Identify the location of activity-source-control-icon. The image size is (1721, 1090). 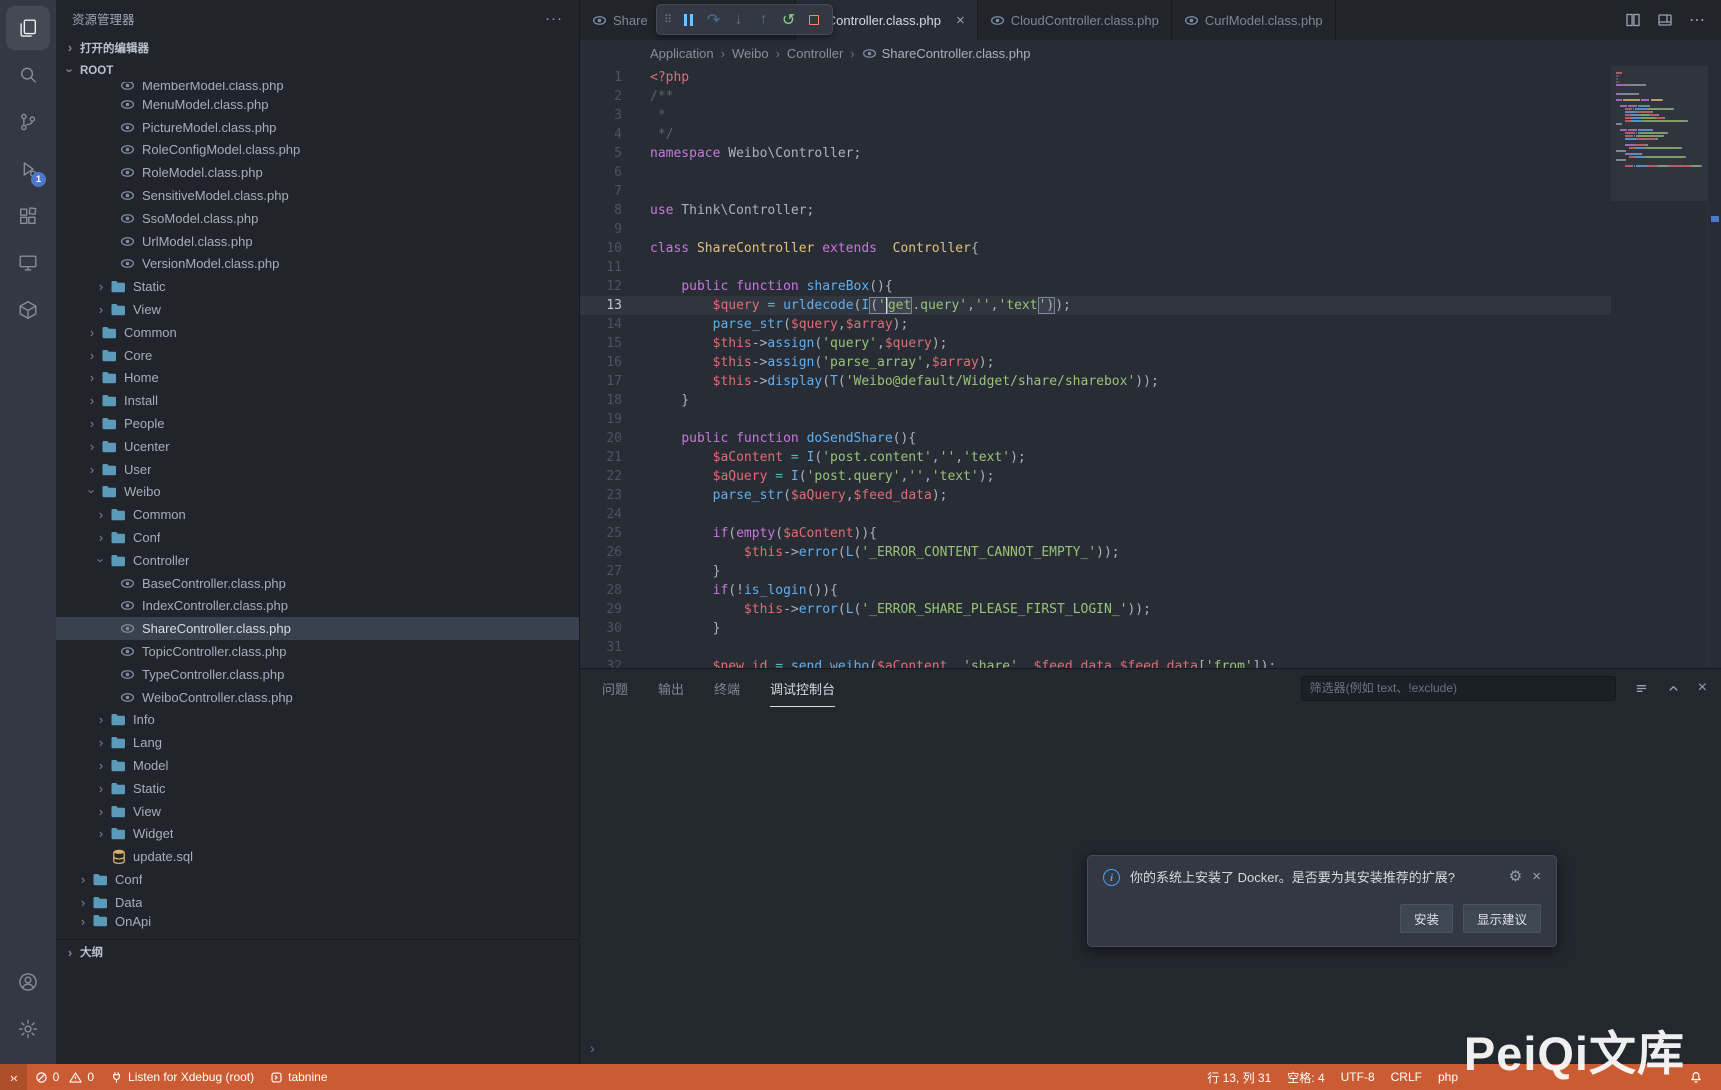
(28, 122).